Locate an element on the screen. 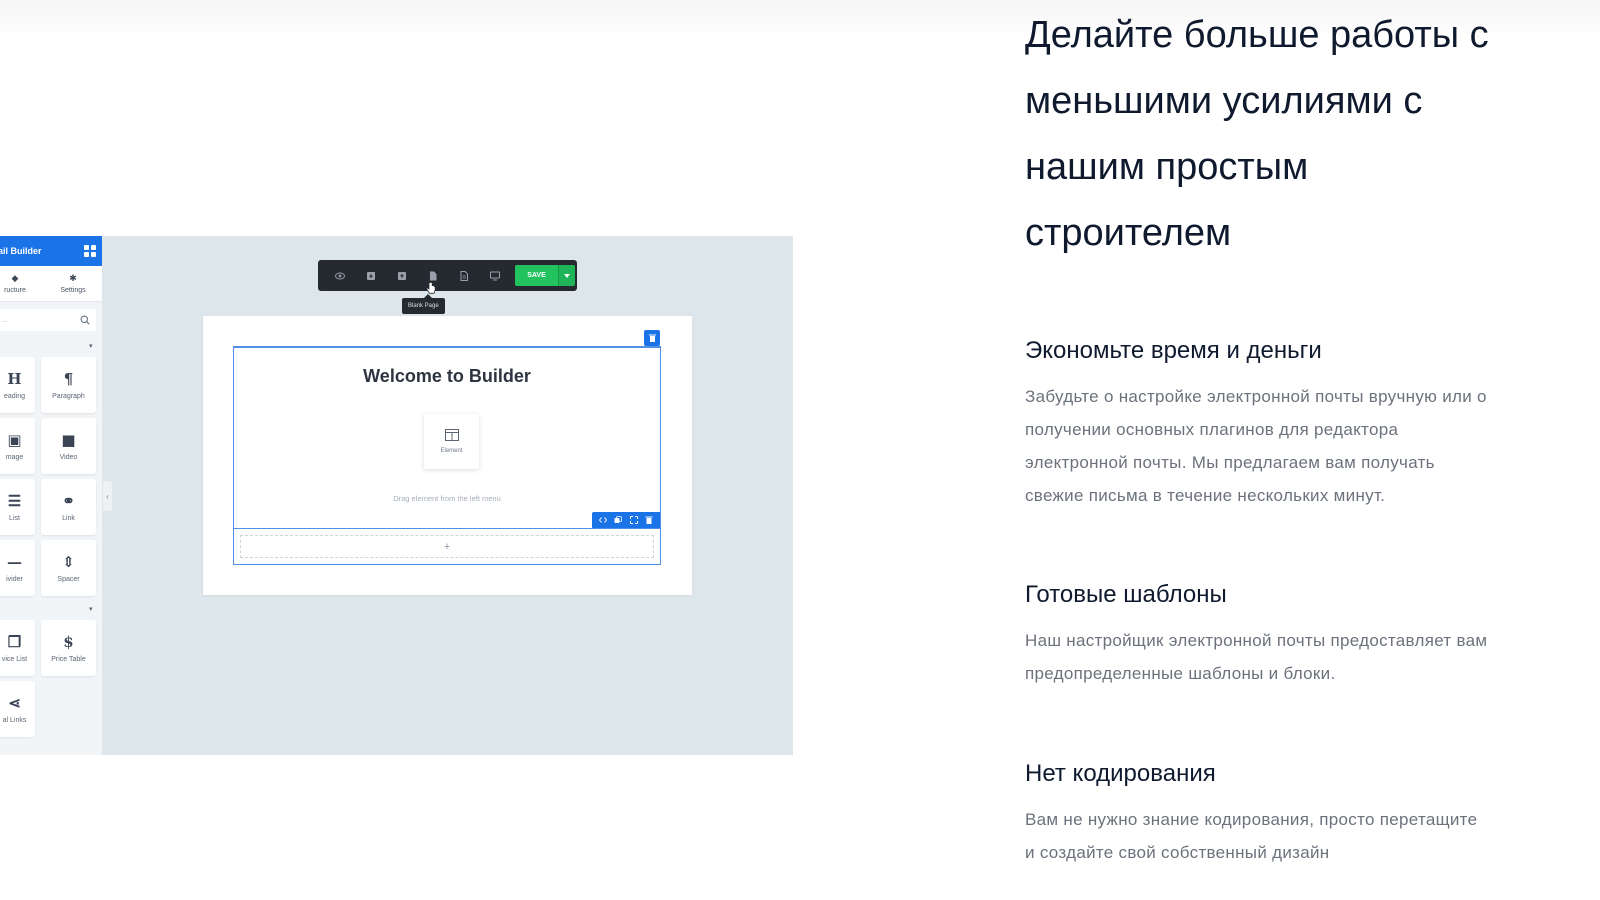 This screenshot has width=1600, height=900. code-icon is located at coordinates (602, 520).